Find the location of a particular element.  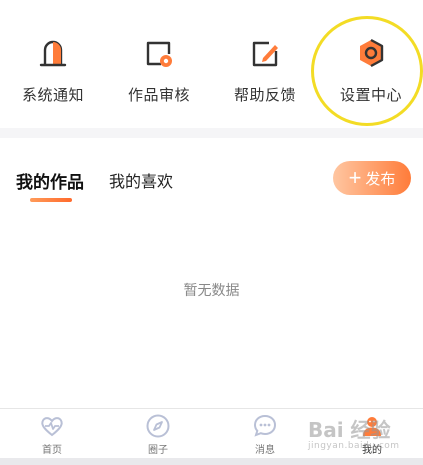

menu-item-label: 设置中心 is located at coordinates (370, 95).